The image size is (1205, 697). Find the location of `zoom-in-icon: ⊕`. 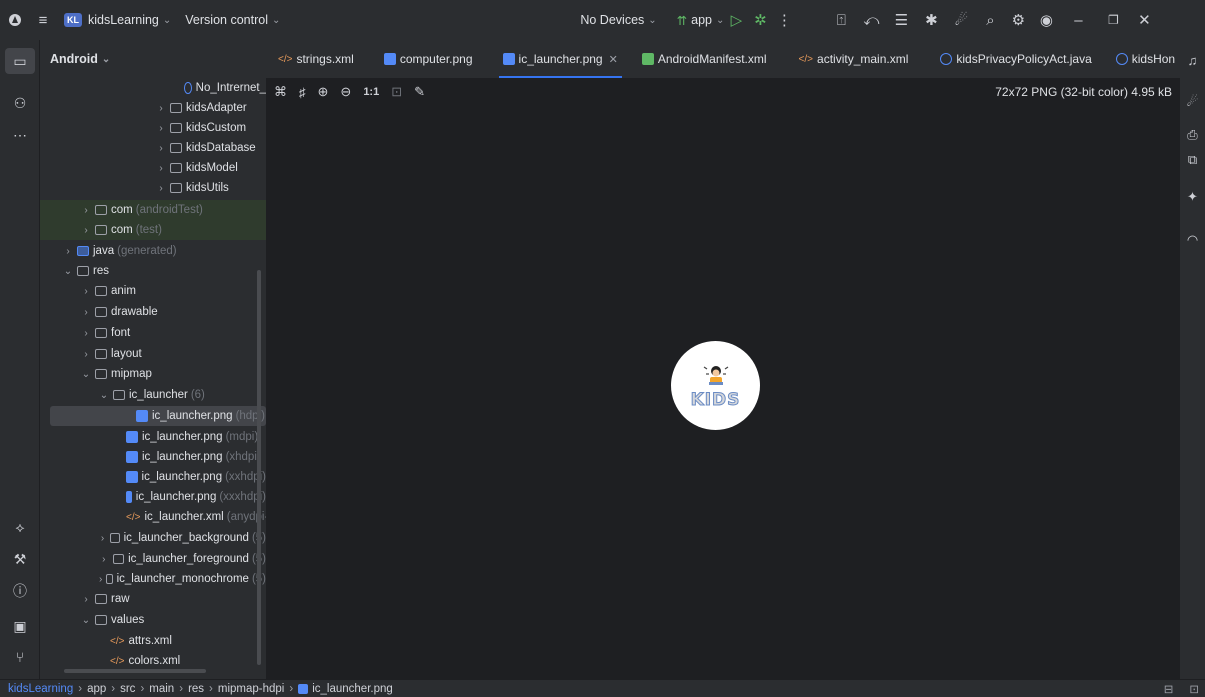

zoom-in-icon: ⊕ is located at coordinates (323, 92).